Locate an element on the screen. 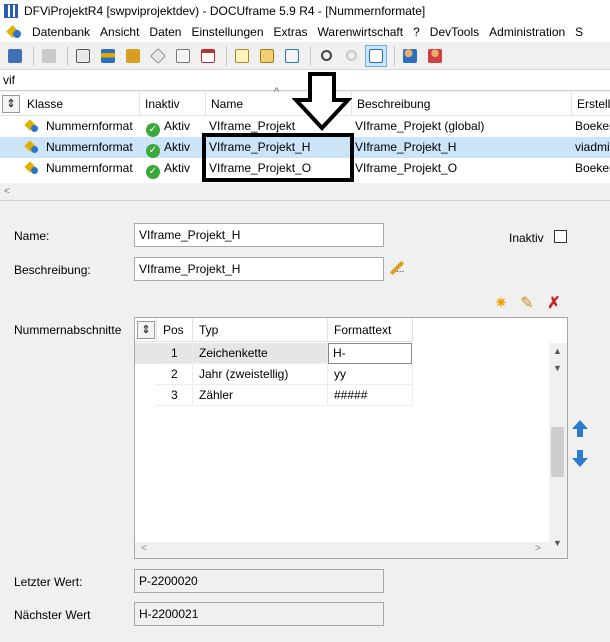 Image resolution: width=610 pixels, height=642 pixels. scroll-right-icon: > is located at coordinates (538, 548).